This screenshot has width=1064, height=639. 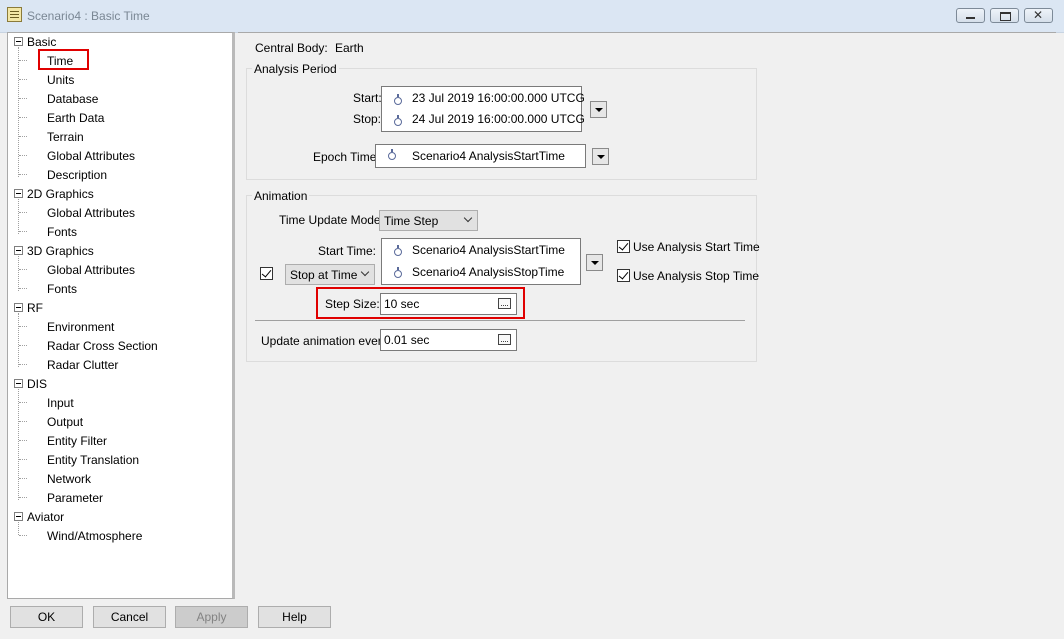 What do you see at coordinates (623, 275) in the screenshot?
I see `use-analysis-stop-checkbox` at bounding box center [623, 275].